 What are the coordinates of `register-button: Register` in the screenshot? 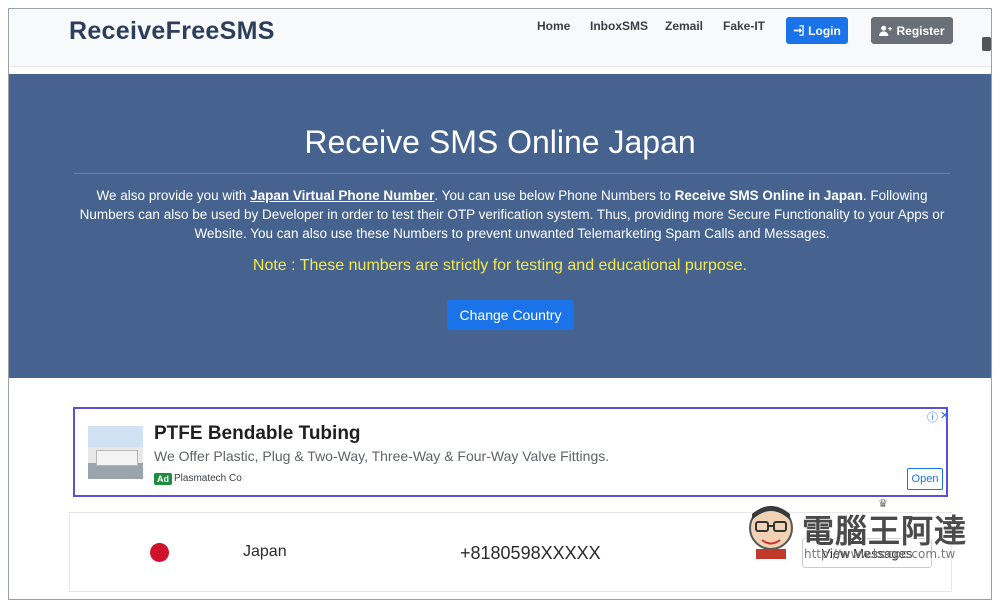 It's located at (912, 30).